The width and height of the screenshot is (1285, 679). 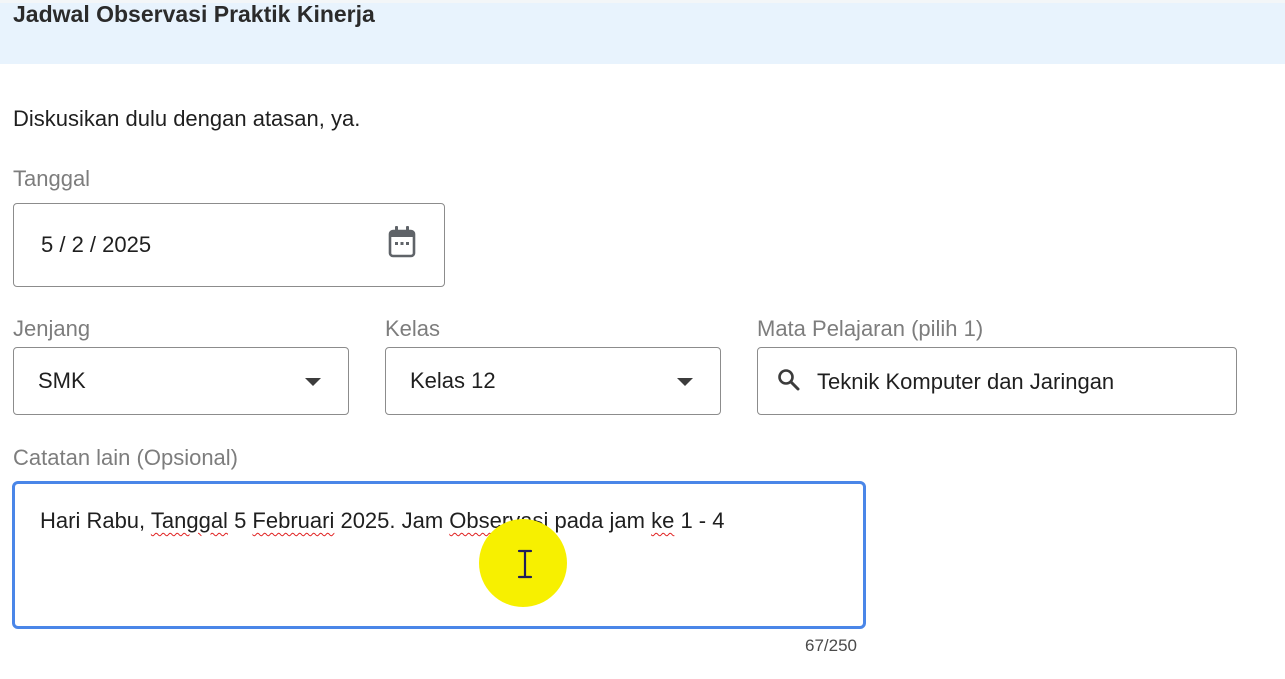 What do you see at coordinates (52, 178) in the screenshot?
I see `date-label: Tanggal` at bounding box center [52, 178].